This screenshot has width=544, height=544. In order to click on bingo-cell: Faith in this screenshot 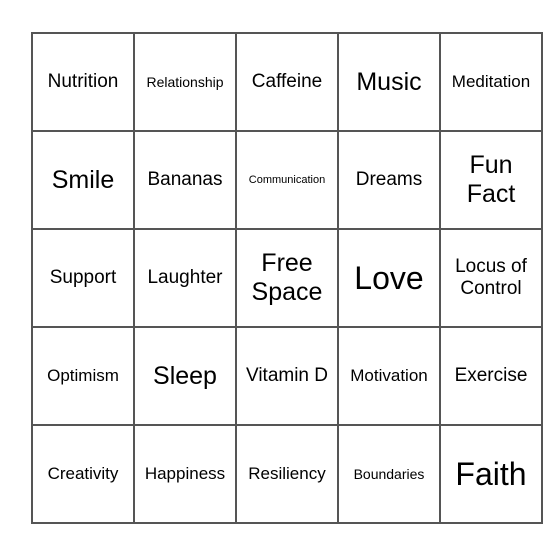, I will do `click(491, 474)`.